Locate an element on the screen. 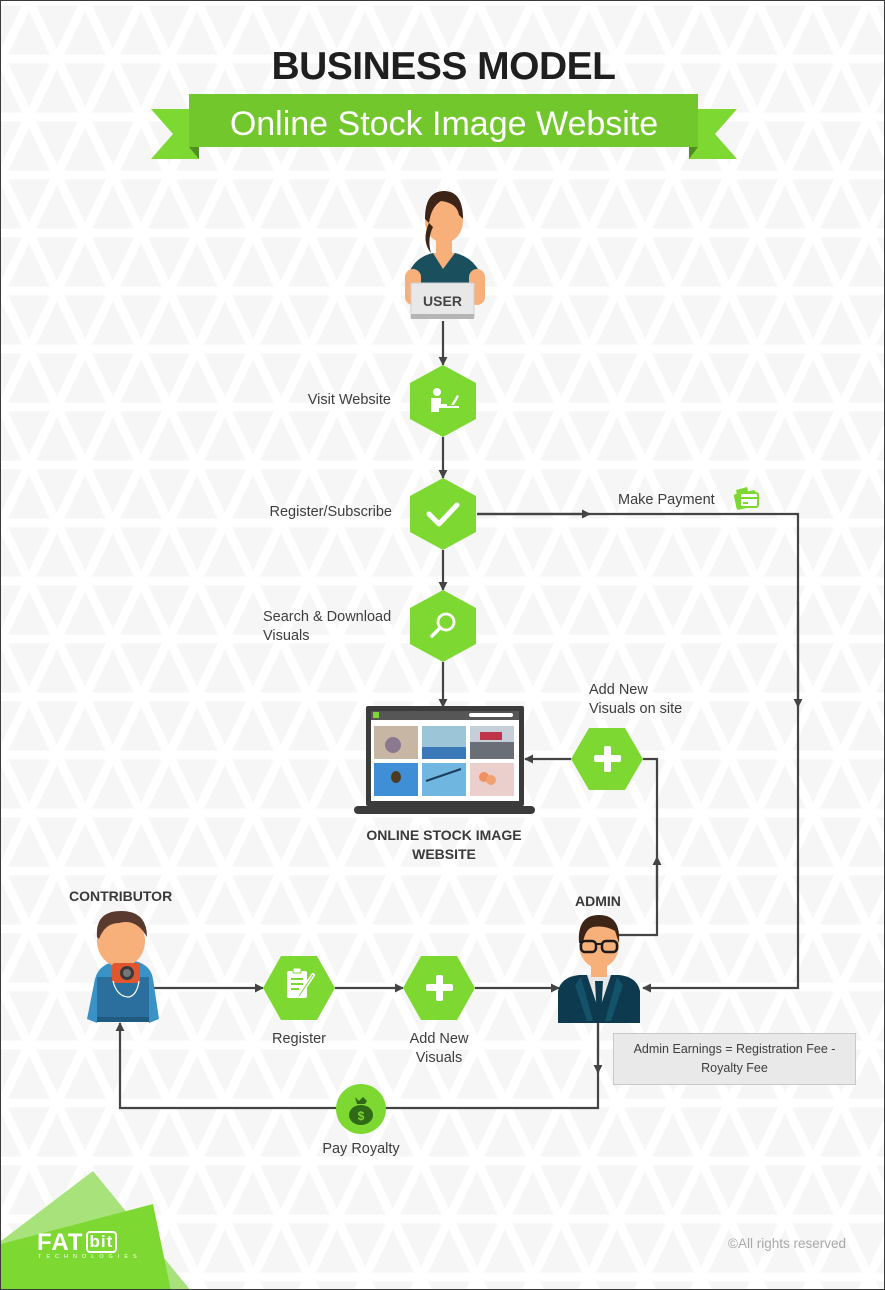 This screenshot has width=885, height=1290. admin-label: ADMIN is located at coordinates (598, 901).